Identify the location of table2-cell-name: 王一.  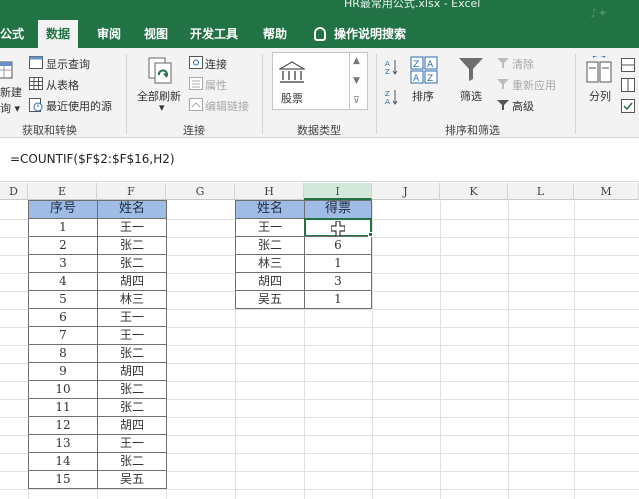
(270, 227).